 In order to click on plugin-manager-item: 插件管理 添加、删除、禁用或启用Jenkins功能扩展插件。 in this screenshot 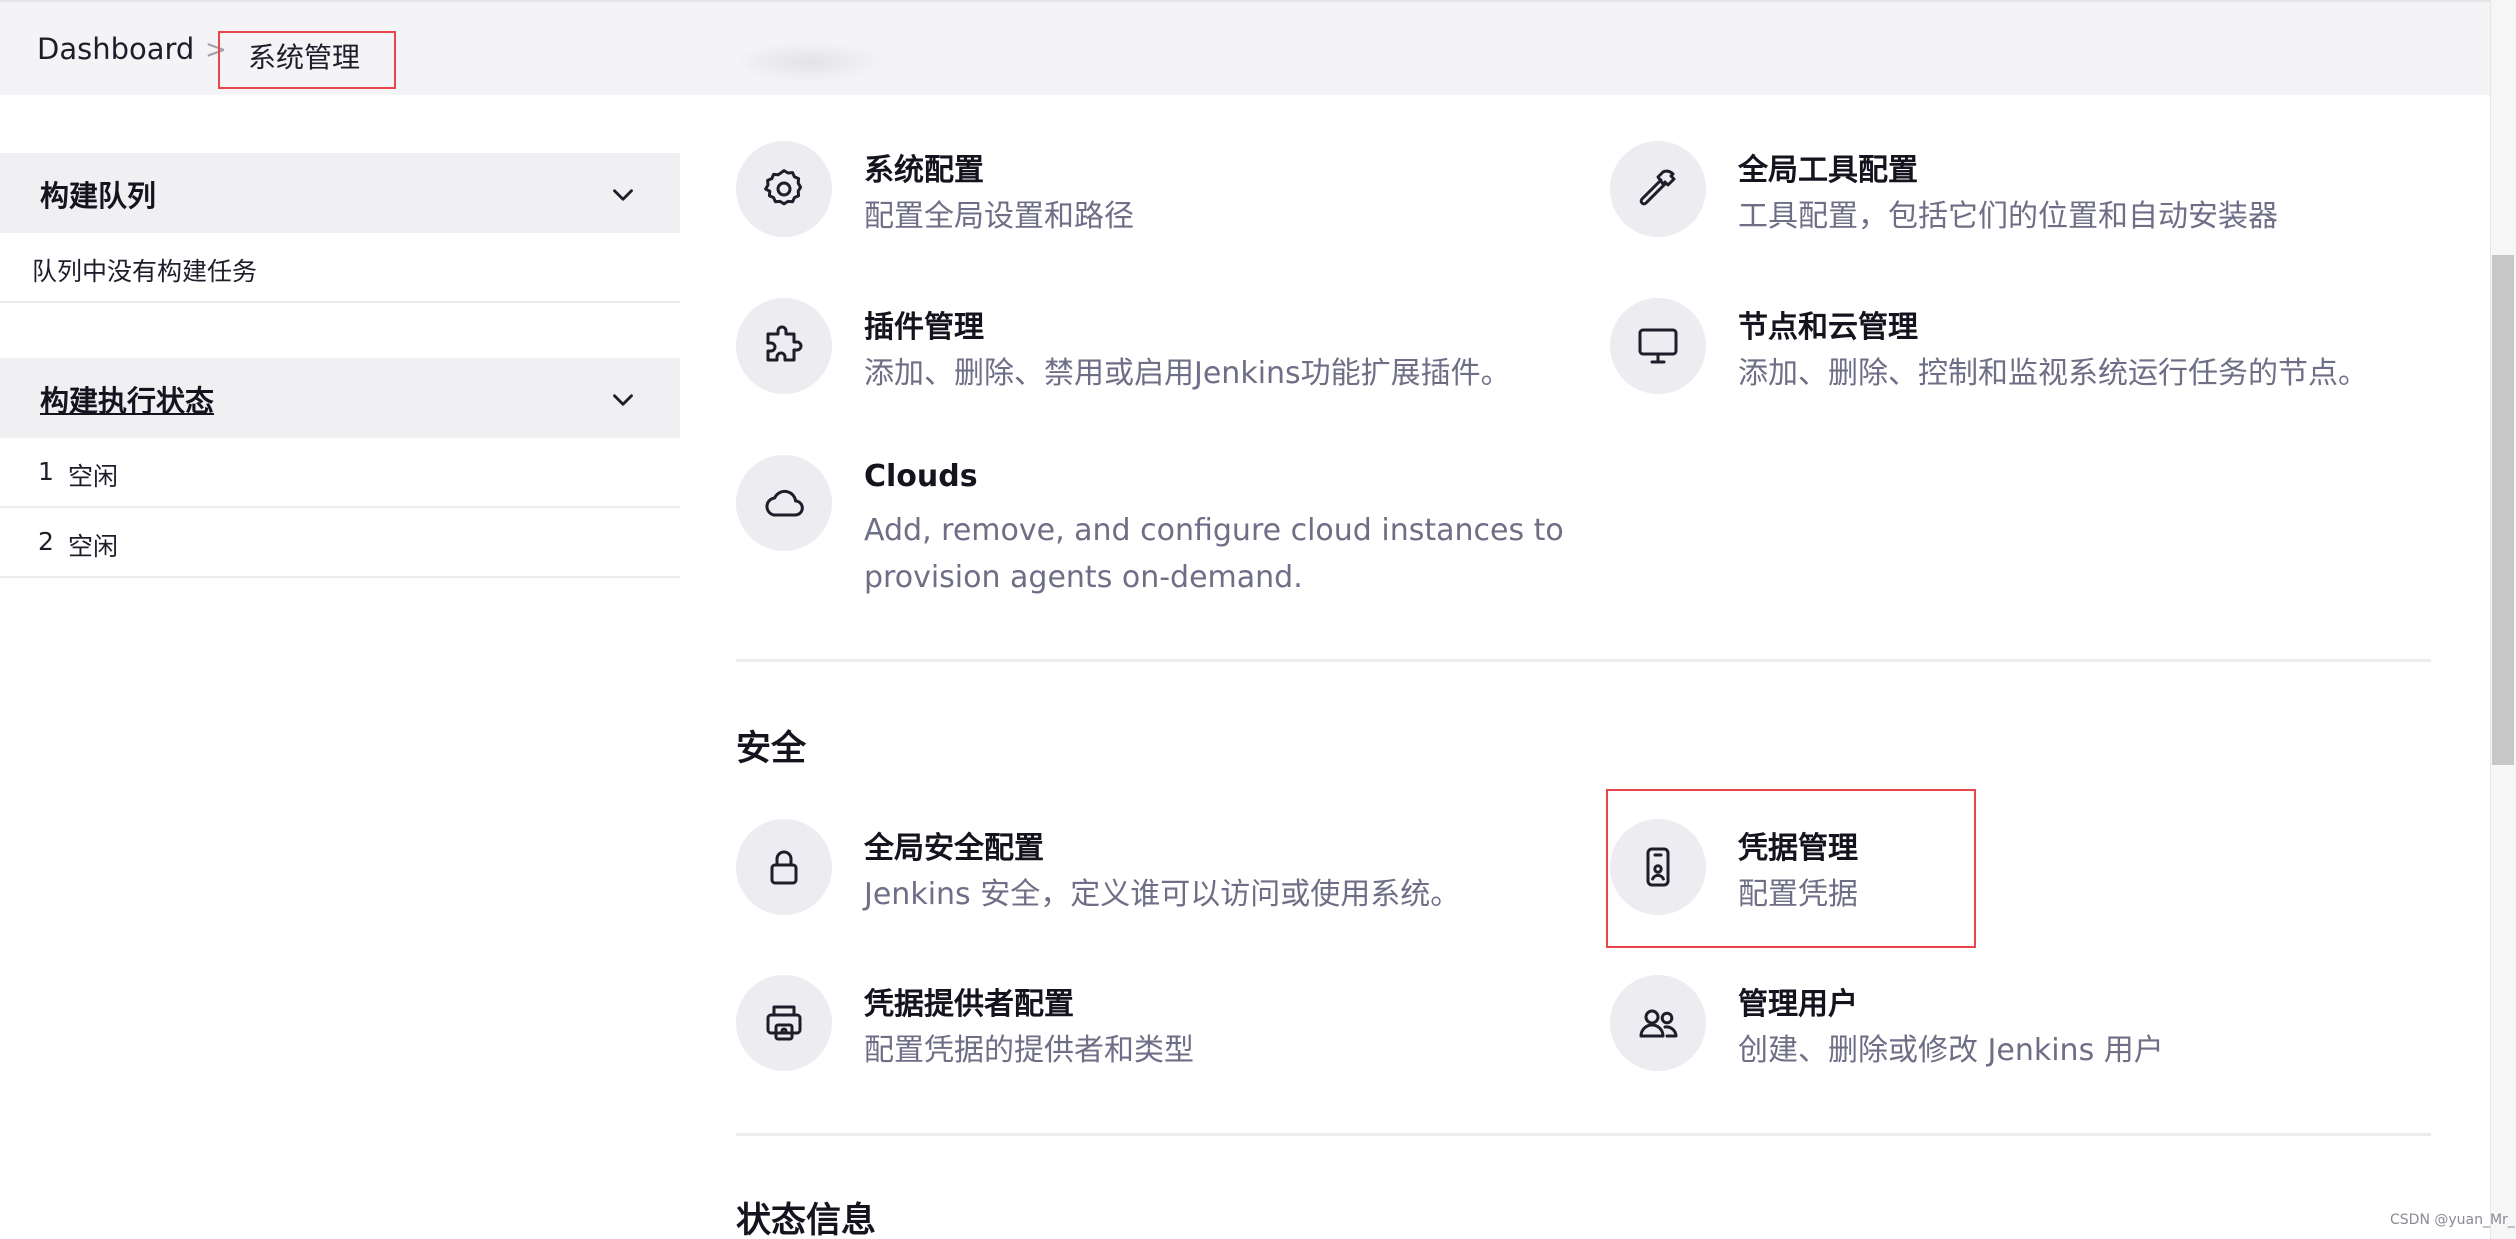, I will do `click(1136, 353)`.